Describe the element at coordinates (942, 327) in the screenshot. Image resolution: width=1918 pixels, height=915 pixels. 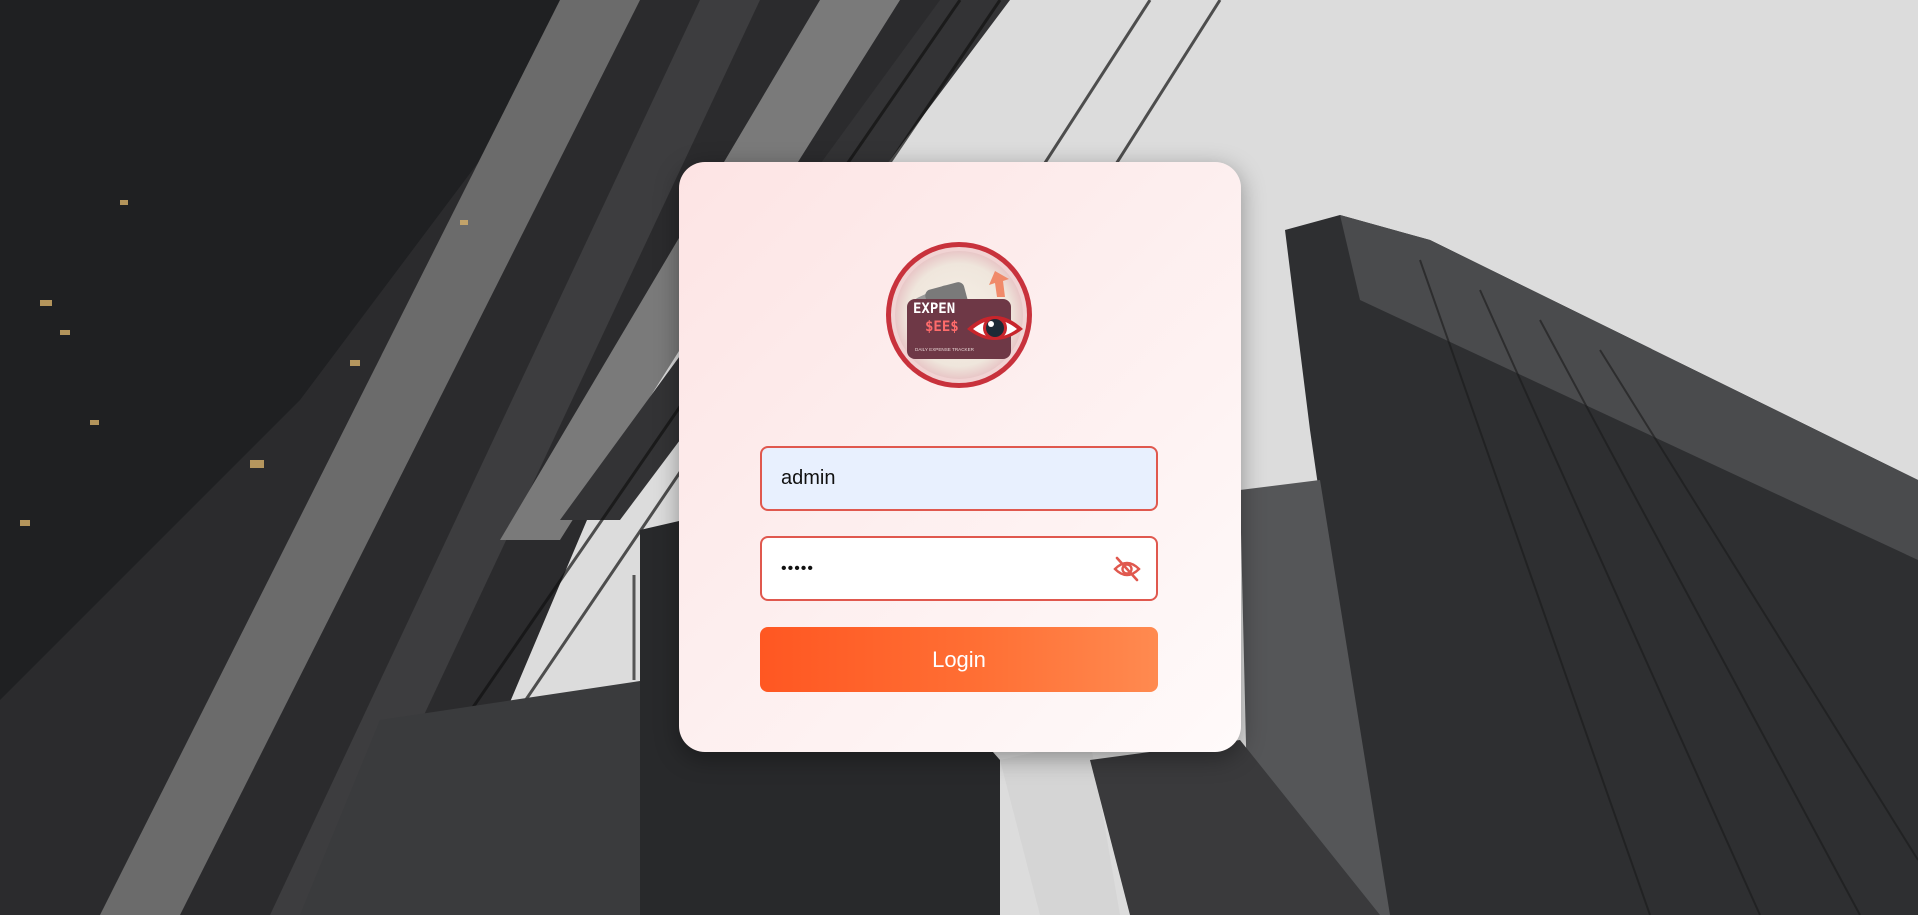
I see `logo-text-line2: $EE$` at that location.